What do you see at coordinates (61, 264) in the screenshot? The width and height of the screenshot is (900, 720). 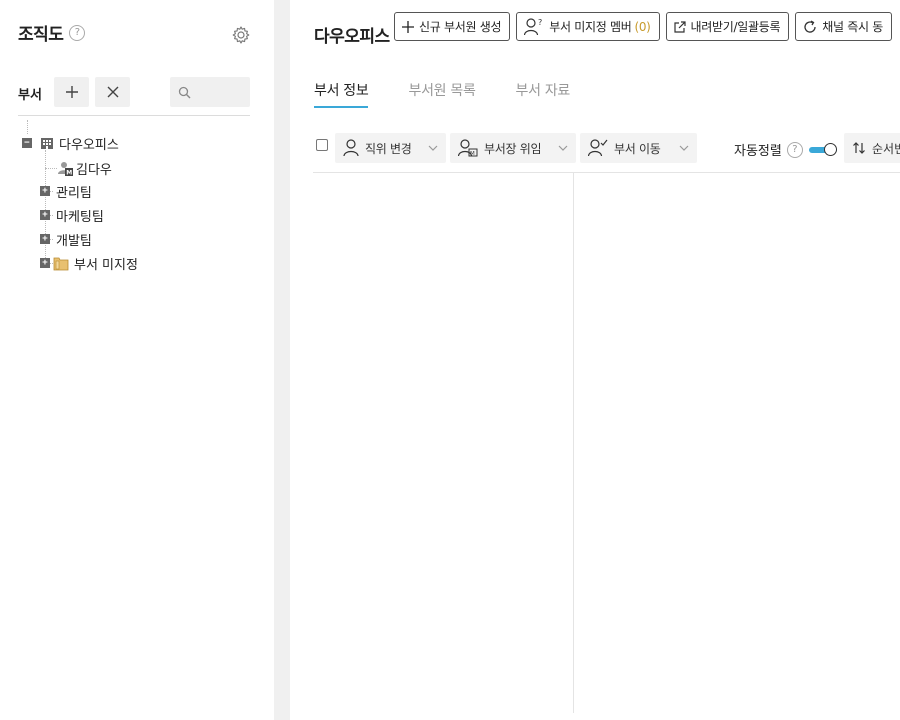 I see `folder-icon` at bounding box center [61, 264].